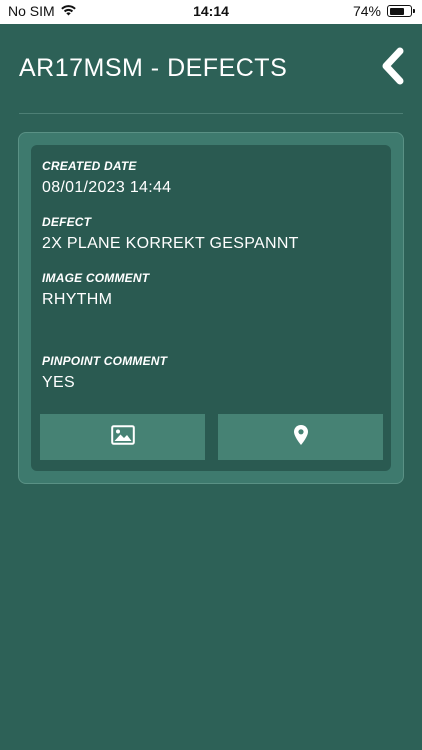 The width and height of the screenshot is (422, 750). I want to click on header: AR17MSM - DEFECTS, so click(211, 69).